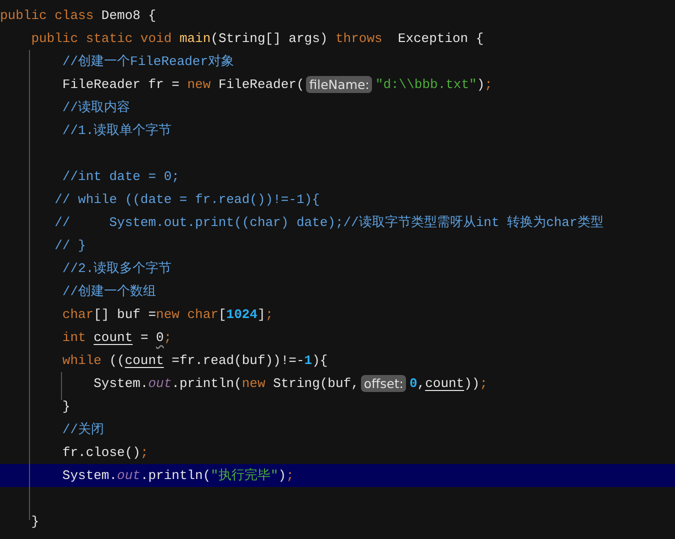 The height and width of the screenshot is (539, 675). What do you see at coordinates (194, 361) in the screenshot?
I see `code-text: while ((count =fr.read(buf))!=-1){` at bounding box center [194, 361].